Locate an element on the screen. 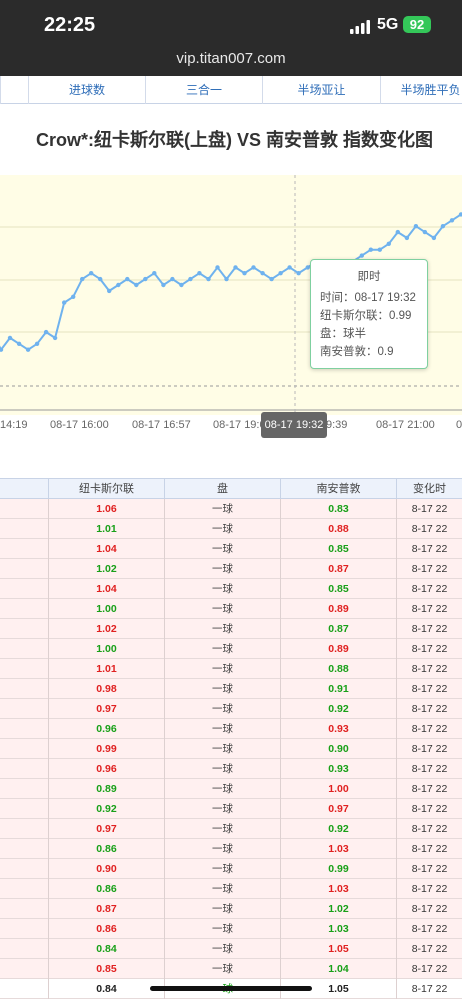 Image resolution: width=462 pixels, height=1000 pixels. url-text: vip.titan007.com is located at coordinates (231, 58).